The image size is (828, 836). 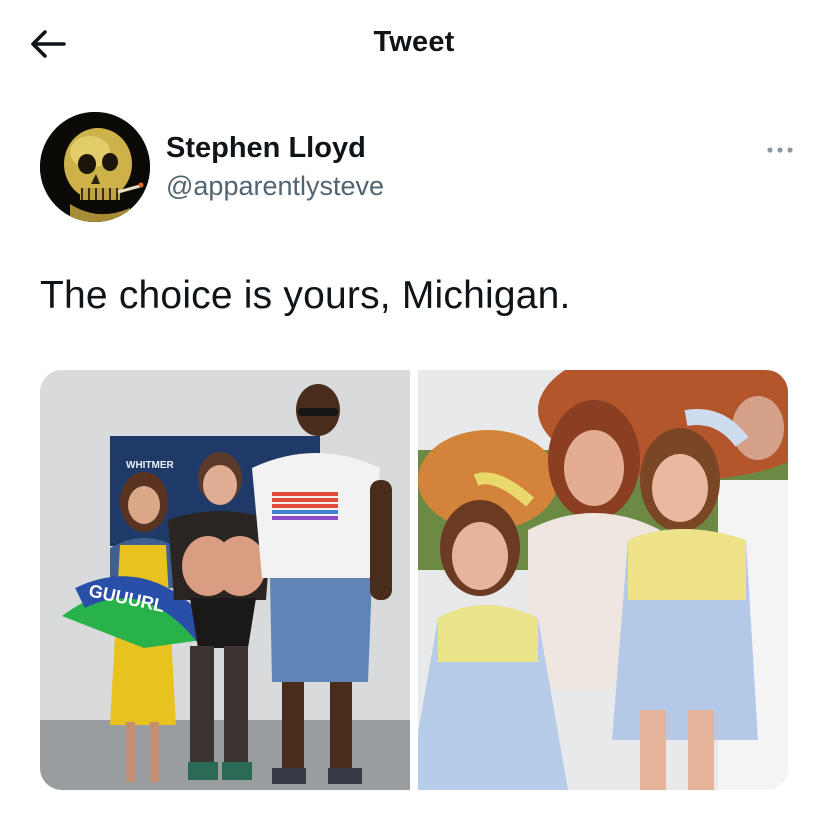 What do you see at coordinates (414, 42) in the screenshot?
I see `page-title: Tweet` at bounding box center [414, 42].